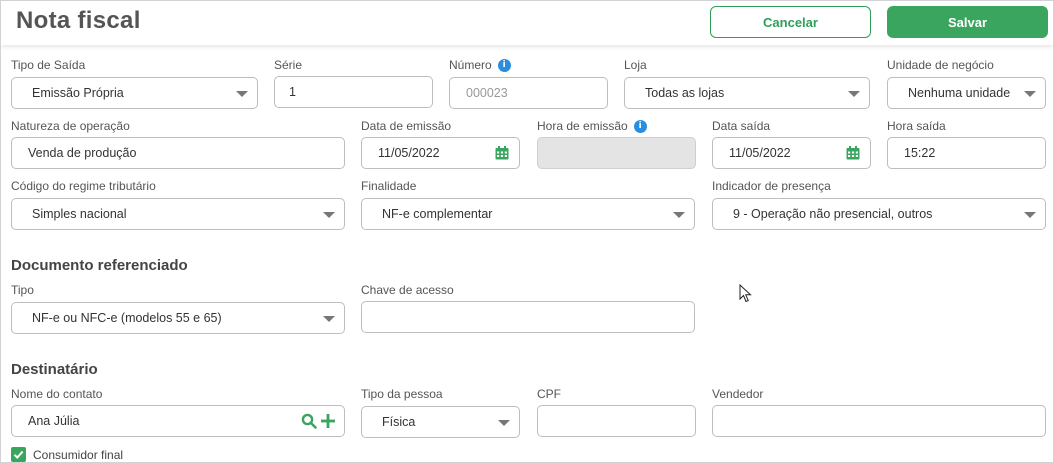 This screenshot has width=1054, height=463. I want to click on data-emissao-value: 11/05/2022, so click(409, 153).